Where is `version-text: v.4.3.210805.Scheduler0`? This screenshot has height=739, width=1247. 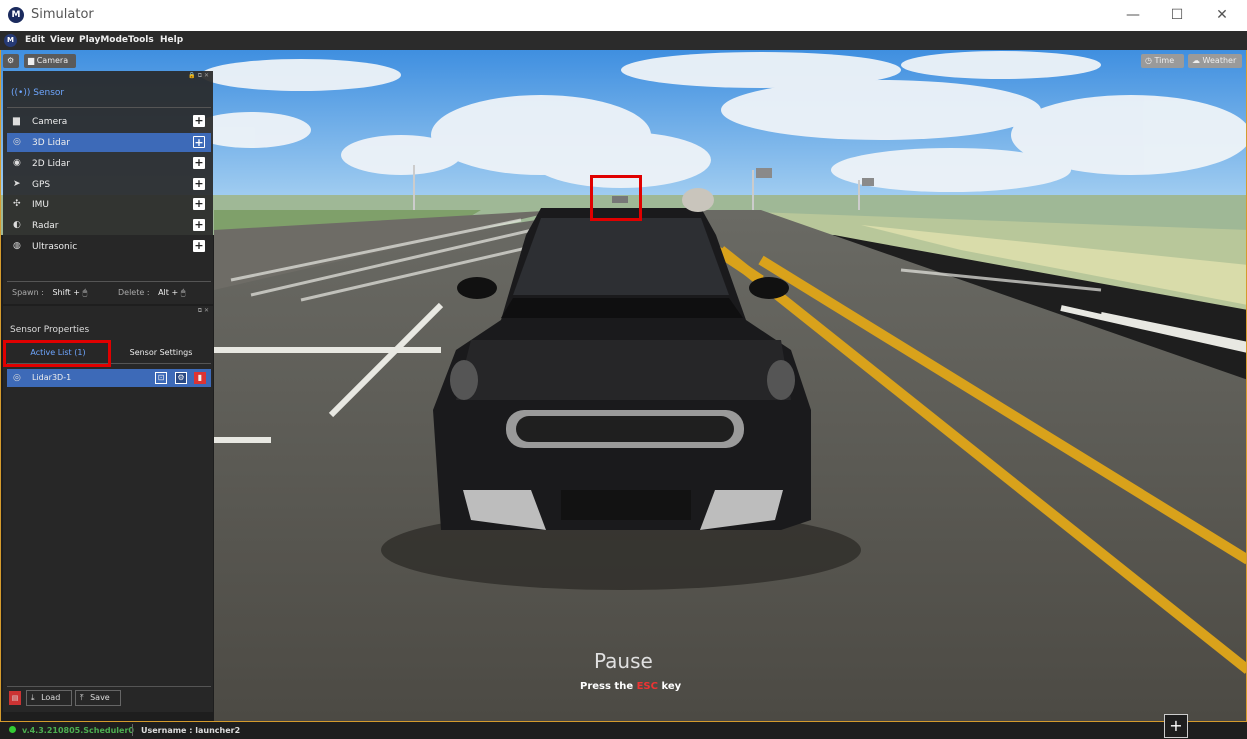
version-text: v.4.3.210805.Scheduler0 is located at coordinates (78, 730).